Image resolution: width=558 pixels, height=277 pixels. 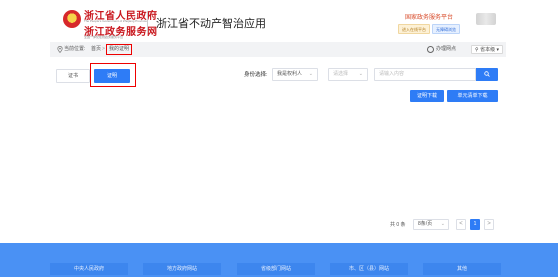 What do you see at coordinates (75, 49) in the screenshot?
I see `breadcrumb-location-label: 当前位置:` at bounding box center [75, 49].